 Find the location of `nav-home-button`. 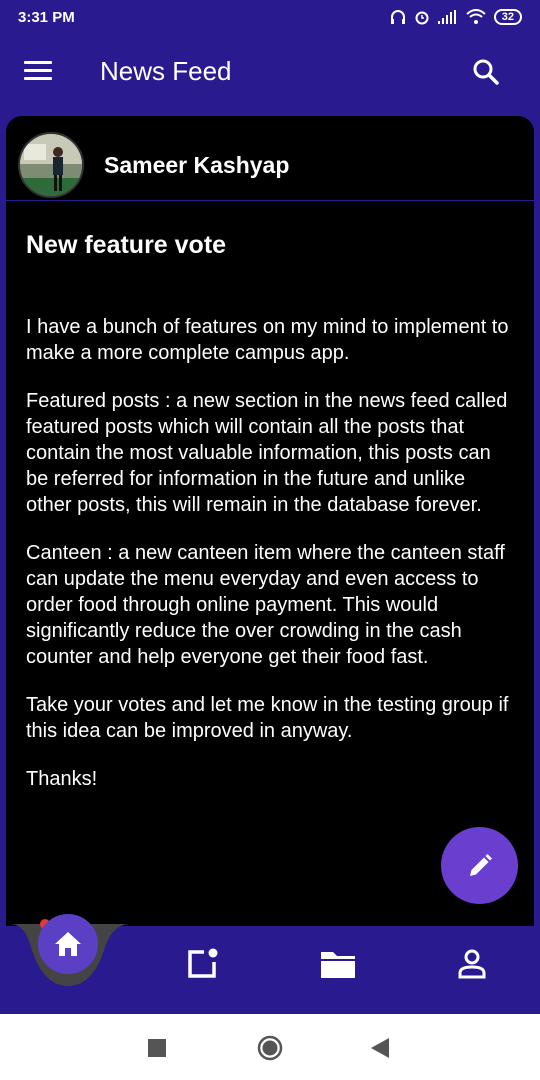

nav-home-button is located at coordinates (68, 944).